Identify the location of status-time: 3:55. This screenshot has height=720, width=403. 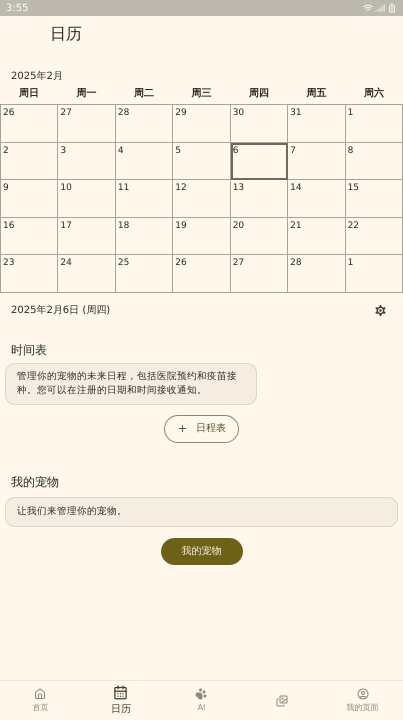
(17, 9).